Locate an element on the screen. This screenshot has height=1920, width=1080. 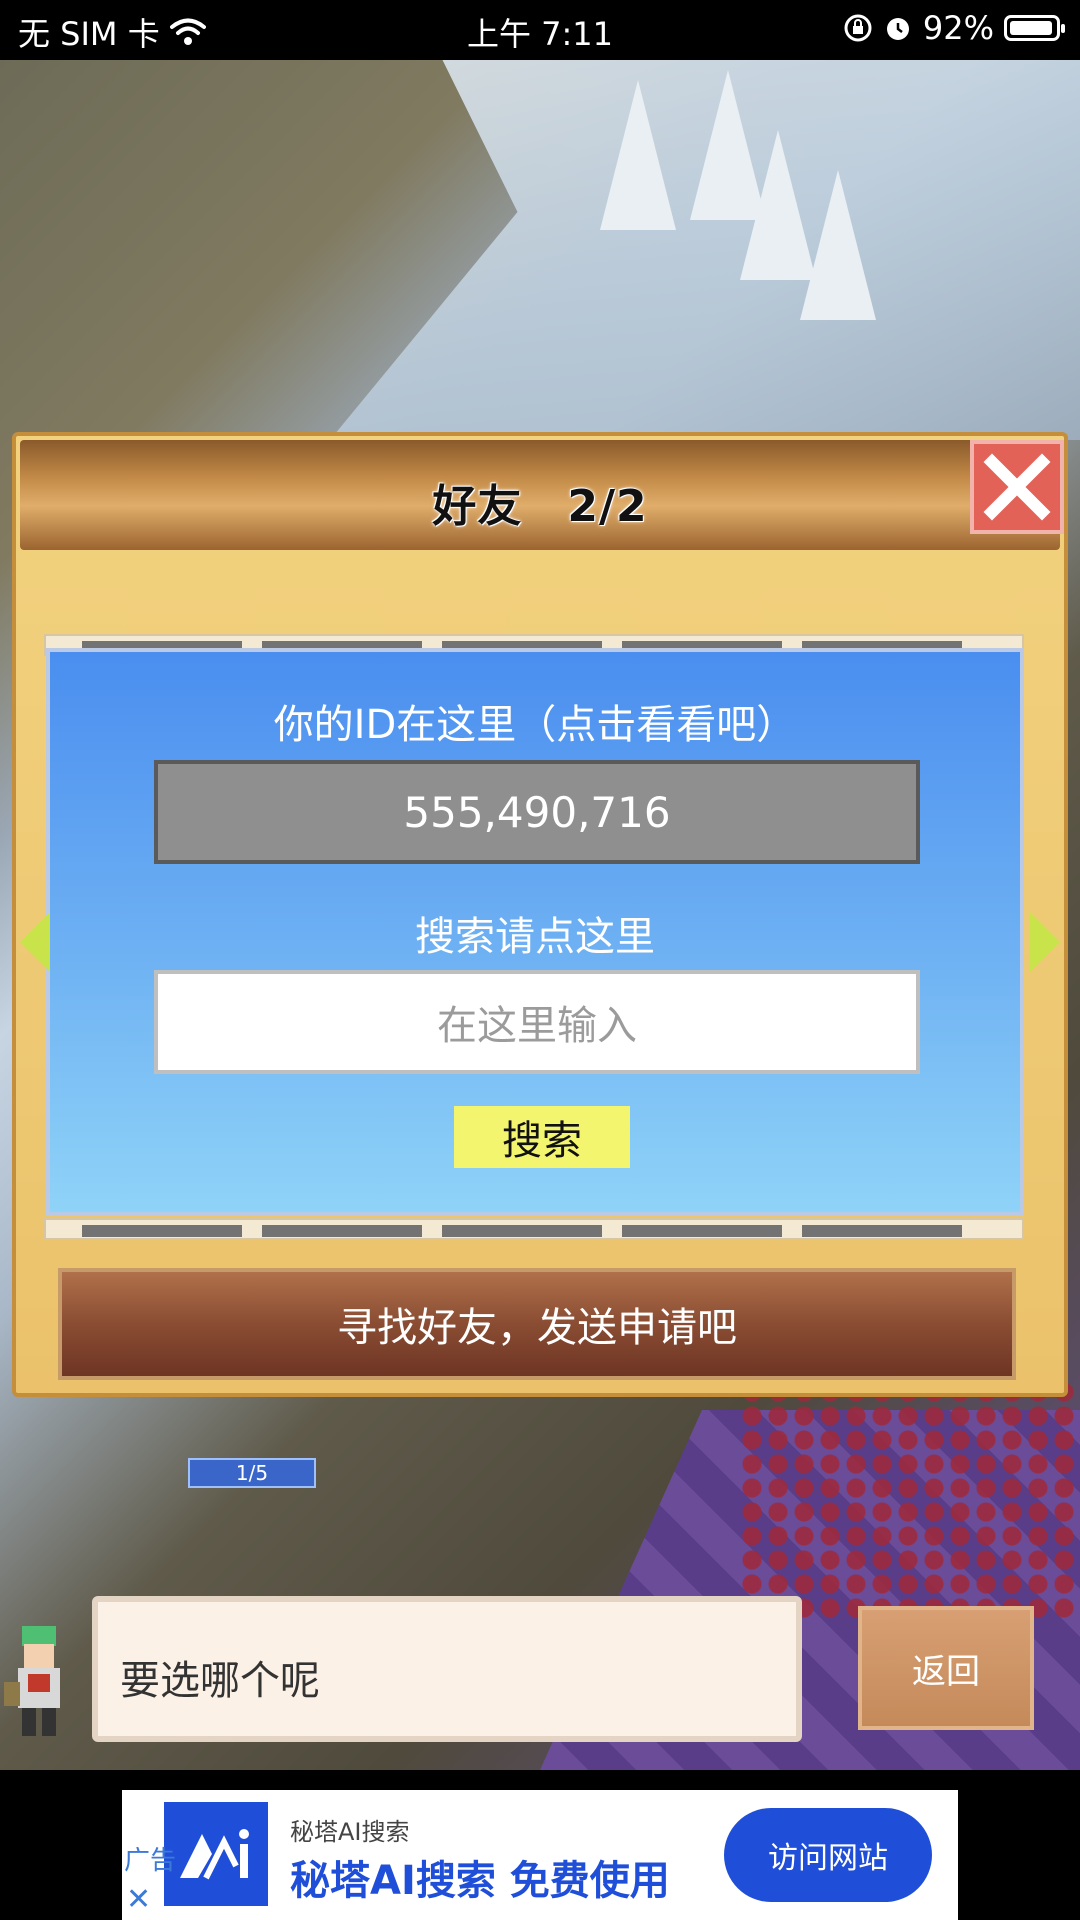
id-caption: 你的ID在这里（点击看看吧） is located at coordinates (535, 725).